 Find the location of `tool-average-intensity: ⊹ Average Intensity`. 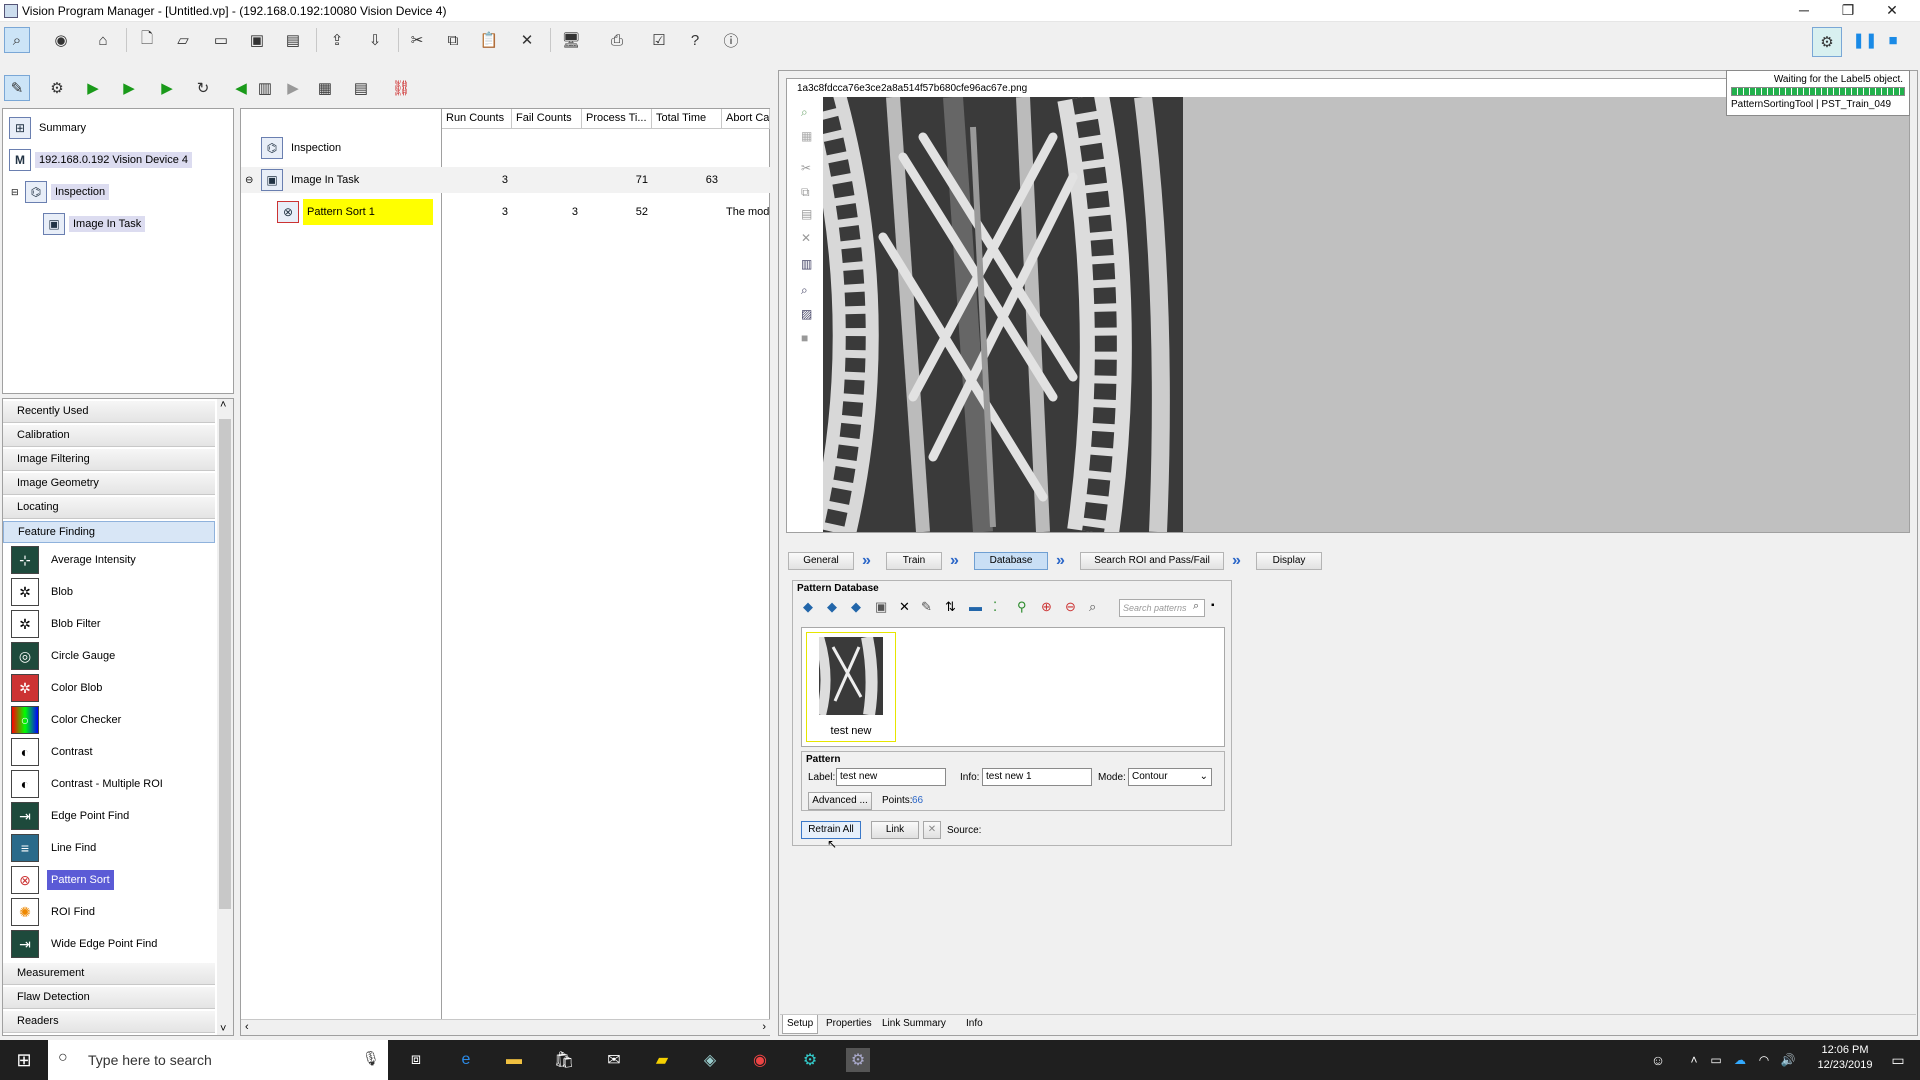

tool-average-intensity: ⊹ Average Intensity is located at coordinates (75, 560).